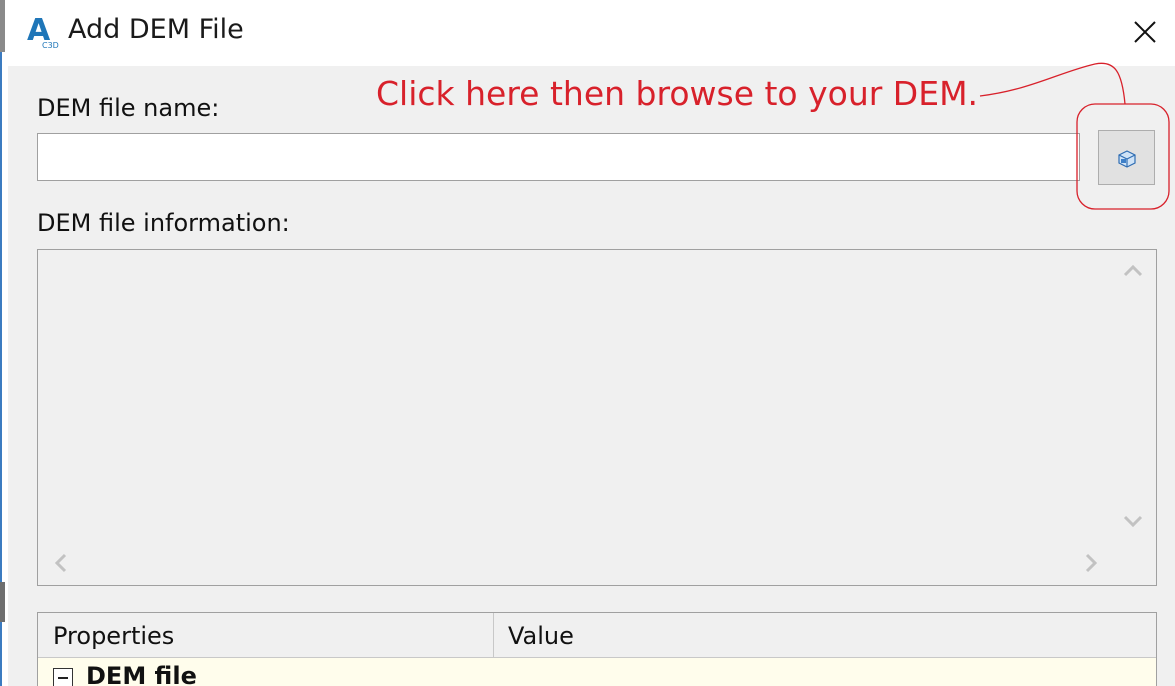 This screenshot has width=1175, height=686. I want to click on chevron-up-icon, so click(1133, 270).